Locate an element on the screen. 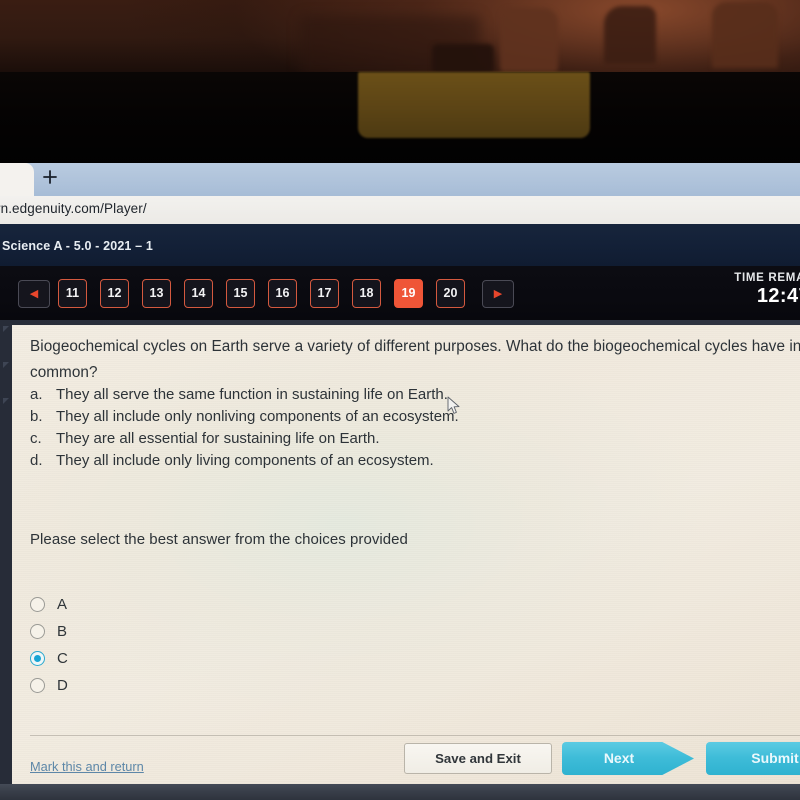 The image size is (800, 800). question-number-16: 16 is located at coordinates (282, 293).